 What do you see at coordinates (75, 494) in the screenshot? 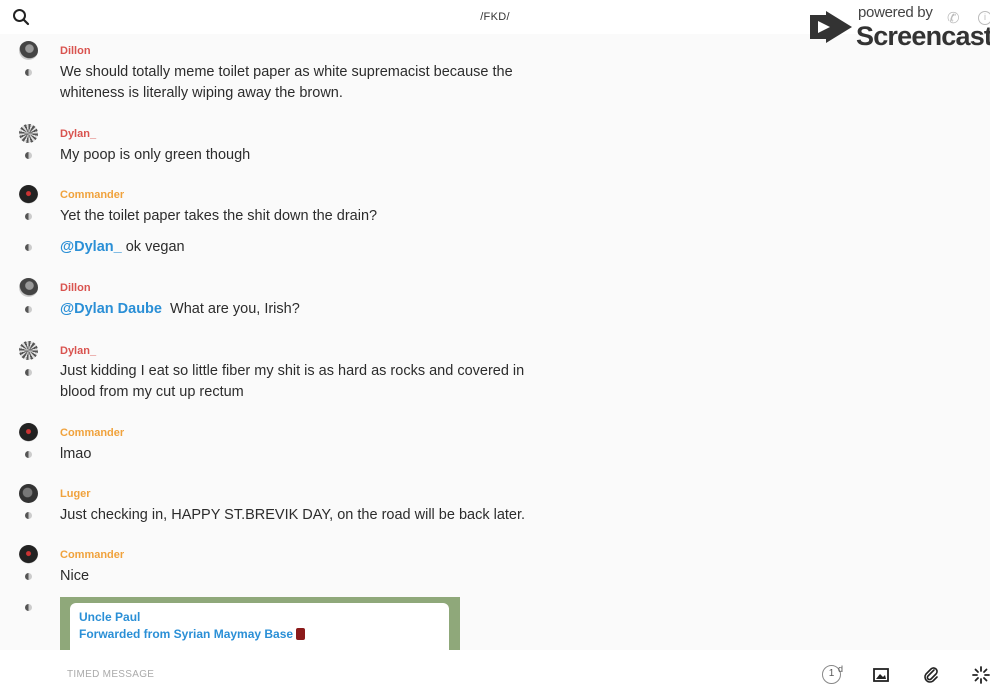
I see `sender-name: Luger` at bounding box center [75, 494].